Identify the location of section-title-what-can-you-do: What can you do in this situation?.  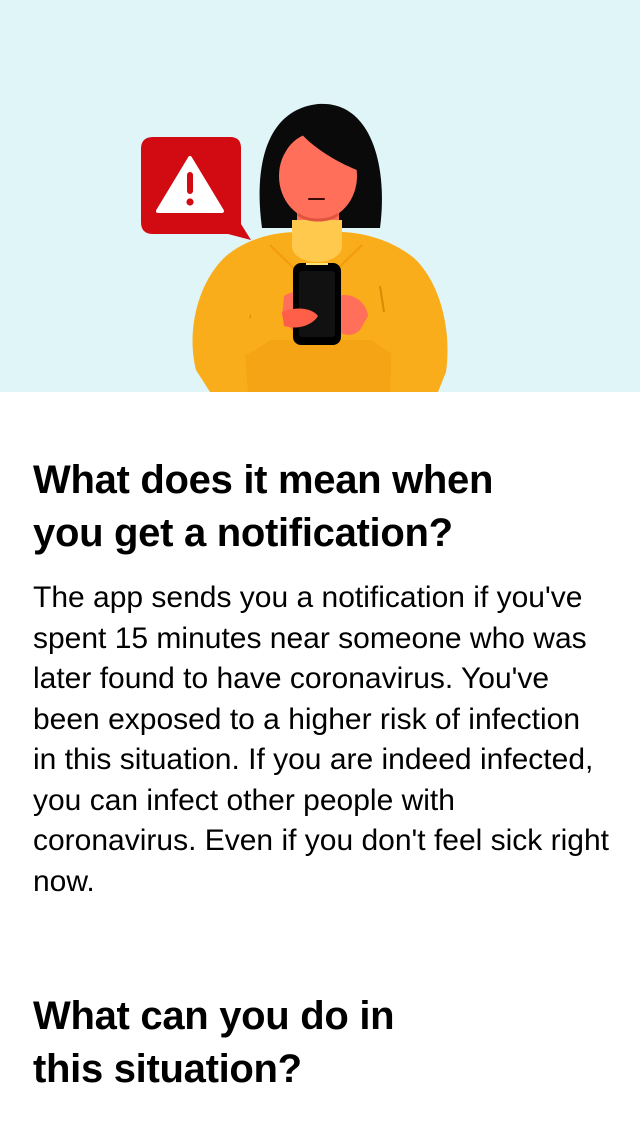
(214, 1042).